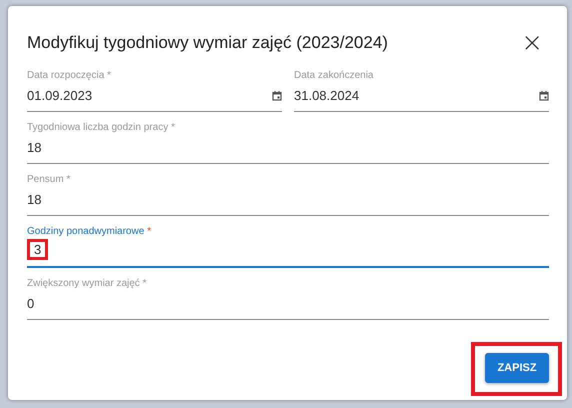 This screenshot has height=408, width=572. I want to click on field-value: 31.08.2024, so click(327, 96).